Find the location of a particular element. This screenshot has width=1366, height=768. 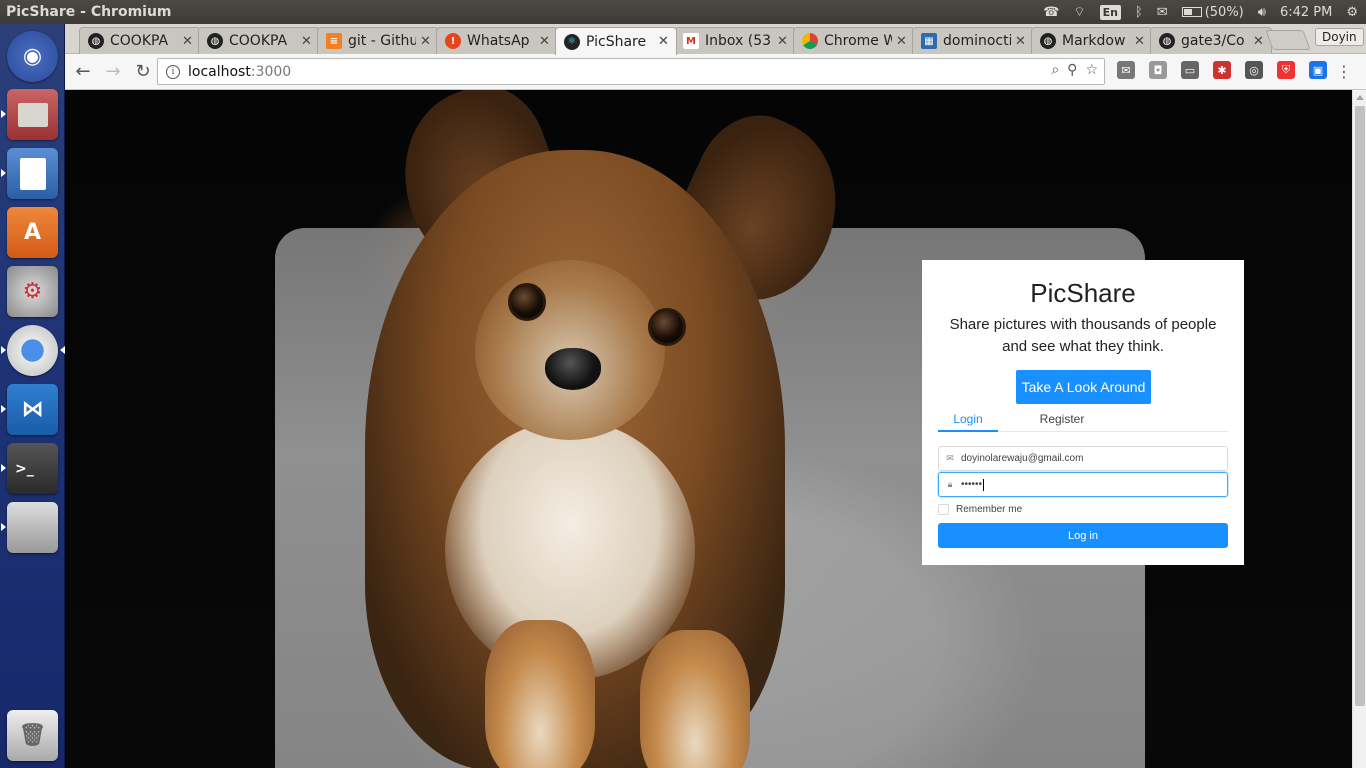

tab-chrome-web-store: Chrome W ✕ is located at coordinates (854, 40).